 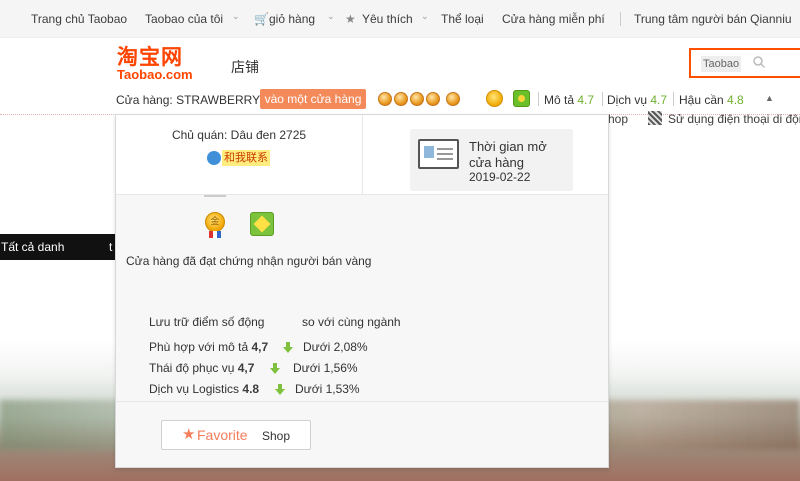 I want to click on favorite-shop-button: ★ Favorite Shop, so click(x=236, y=435).